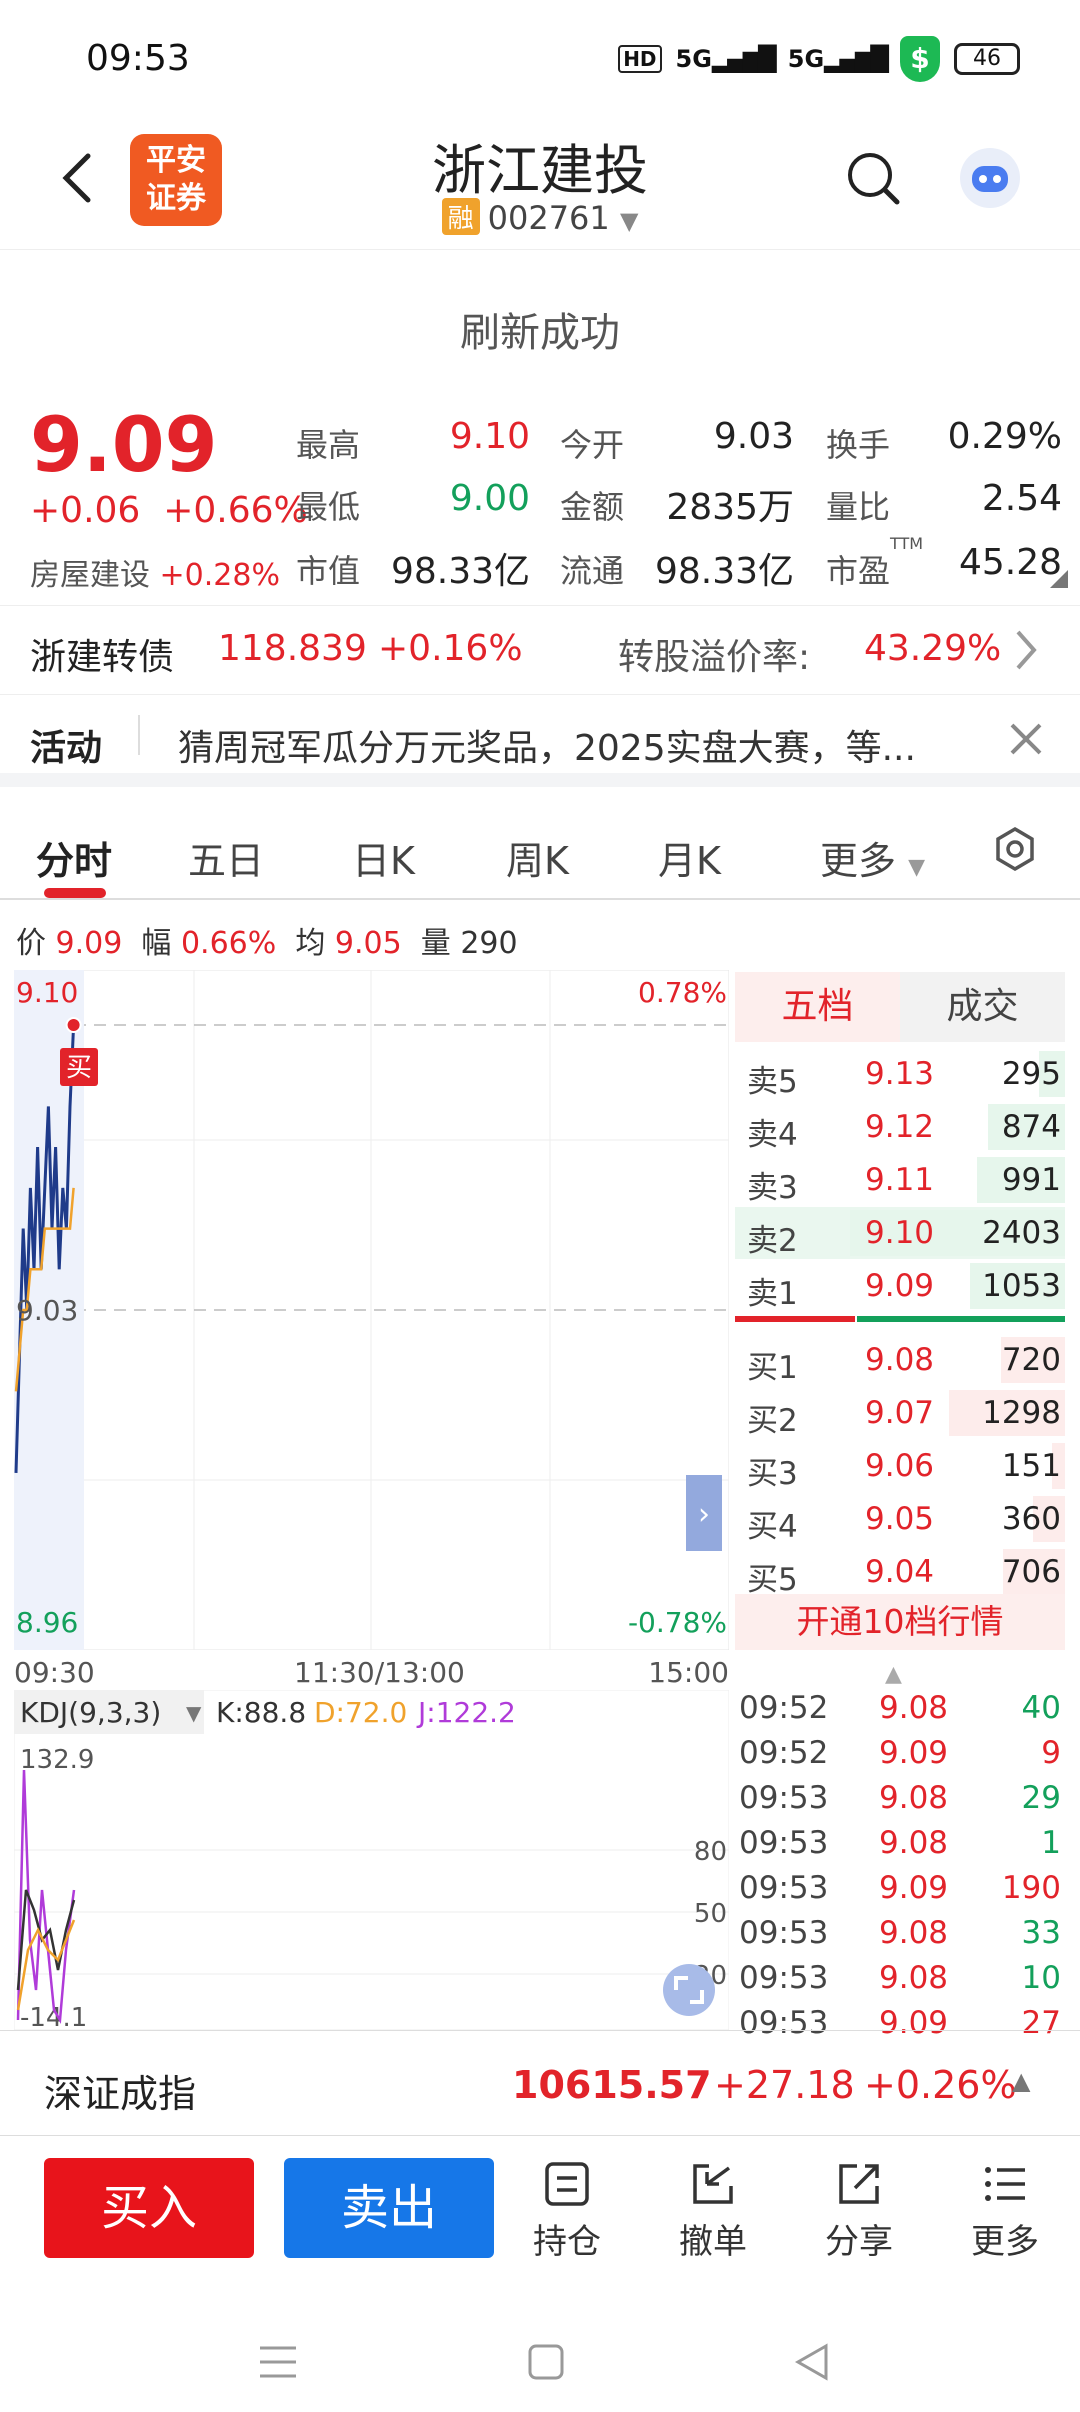  I want to click on chevron-down-icon: ▼, so click(194, 1713).